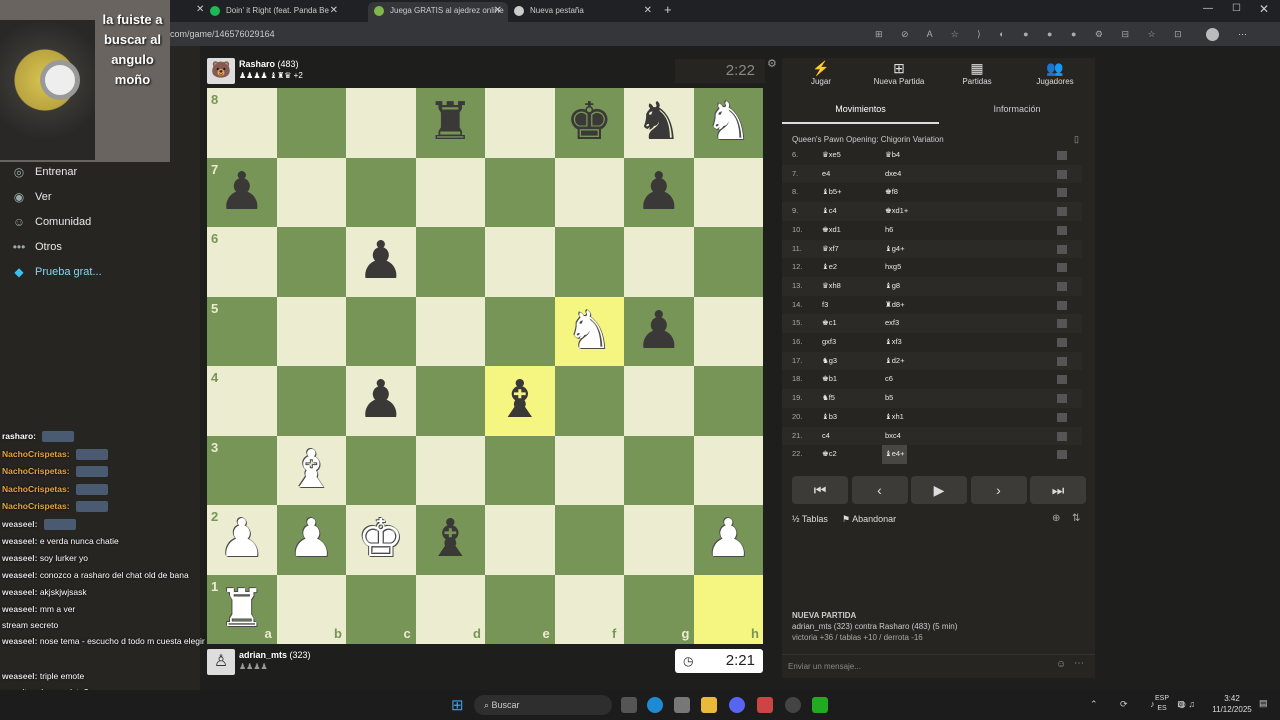 The image size is (1280, 720). I want to click on black-move: ♝g4+, so click(894, 249).